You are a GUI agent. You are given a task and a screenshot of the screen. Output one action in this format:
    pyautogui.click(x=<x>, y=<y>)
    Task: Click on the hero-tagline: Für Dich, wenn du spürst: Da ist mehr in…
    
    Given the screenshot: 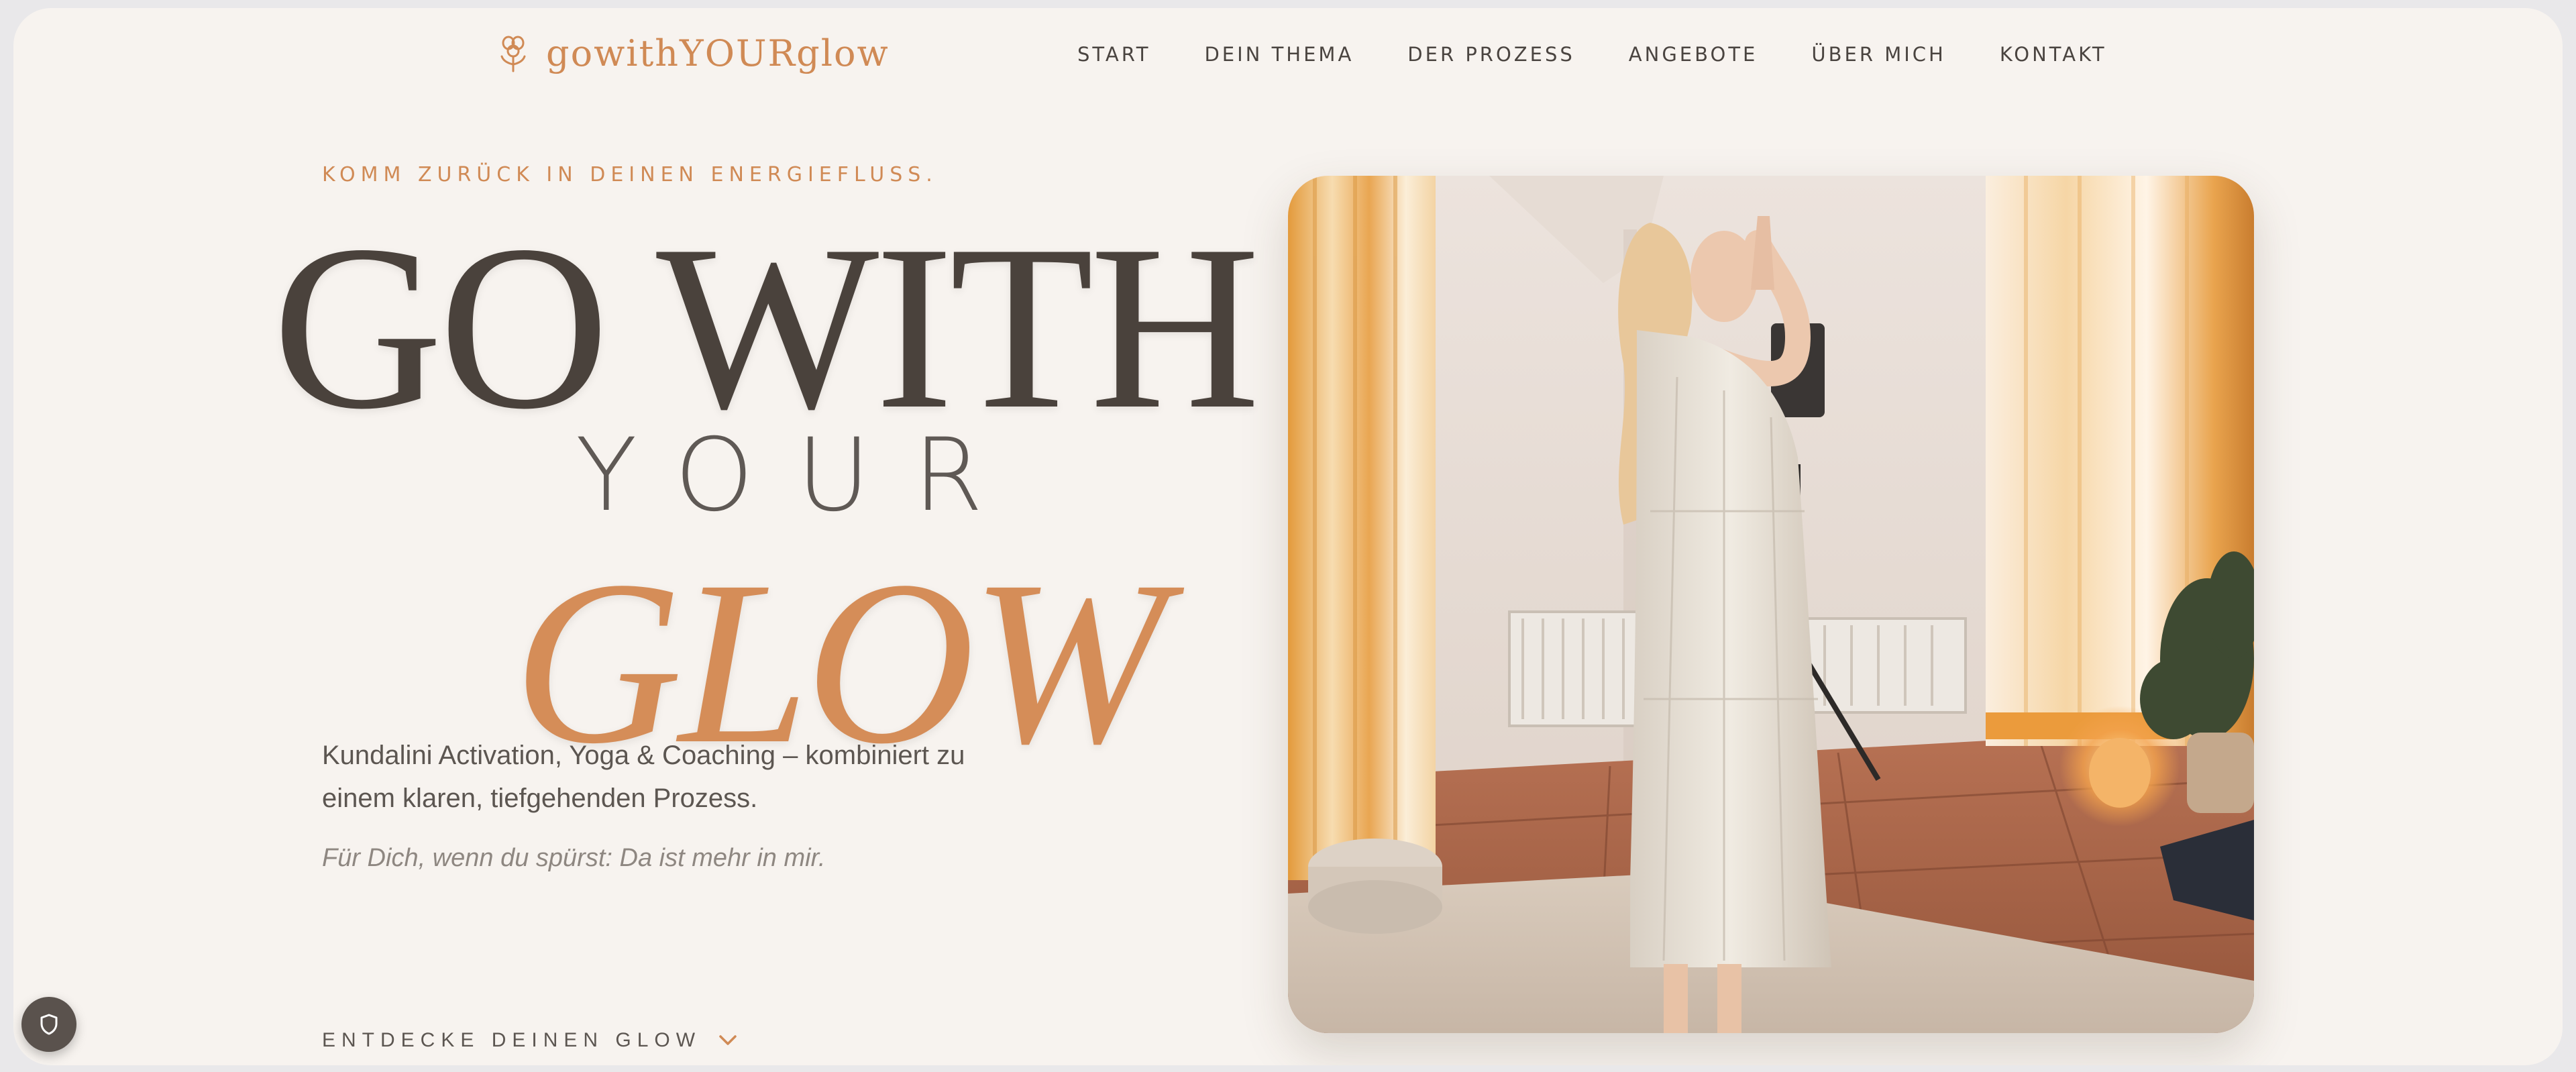 What is the action you would take?
    pyautogui.click(x=574, y=858)
    